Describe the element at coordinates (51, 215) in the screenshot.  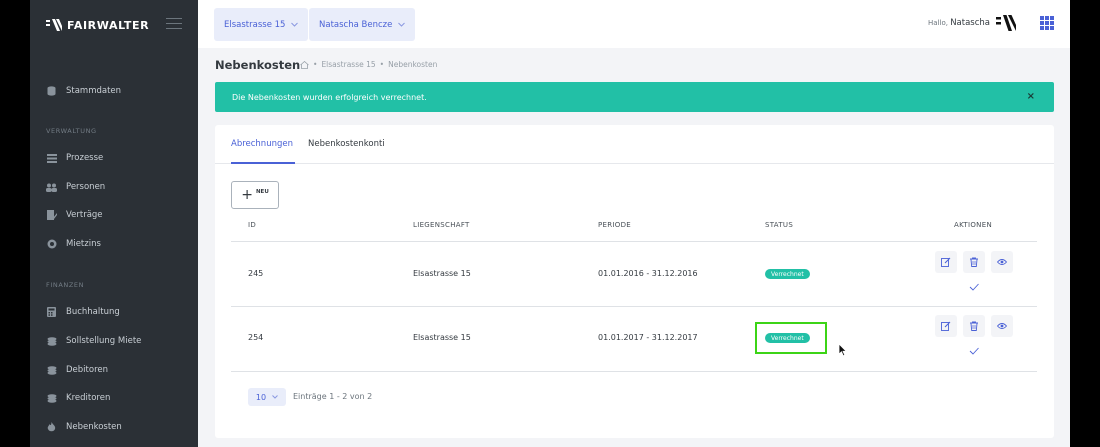
I see `contract-icon` at that location.